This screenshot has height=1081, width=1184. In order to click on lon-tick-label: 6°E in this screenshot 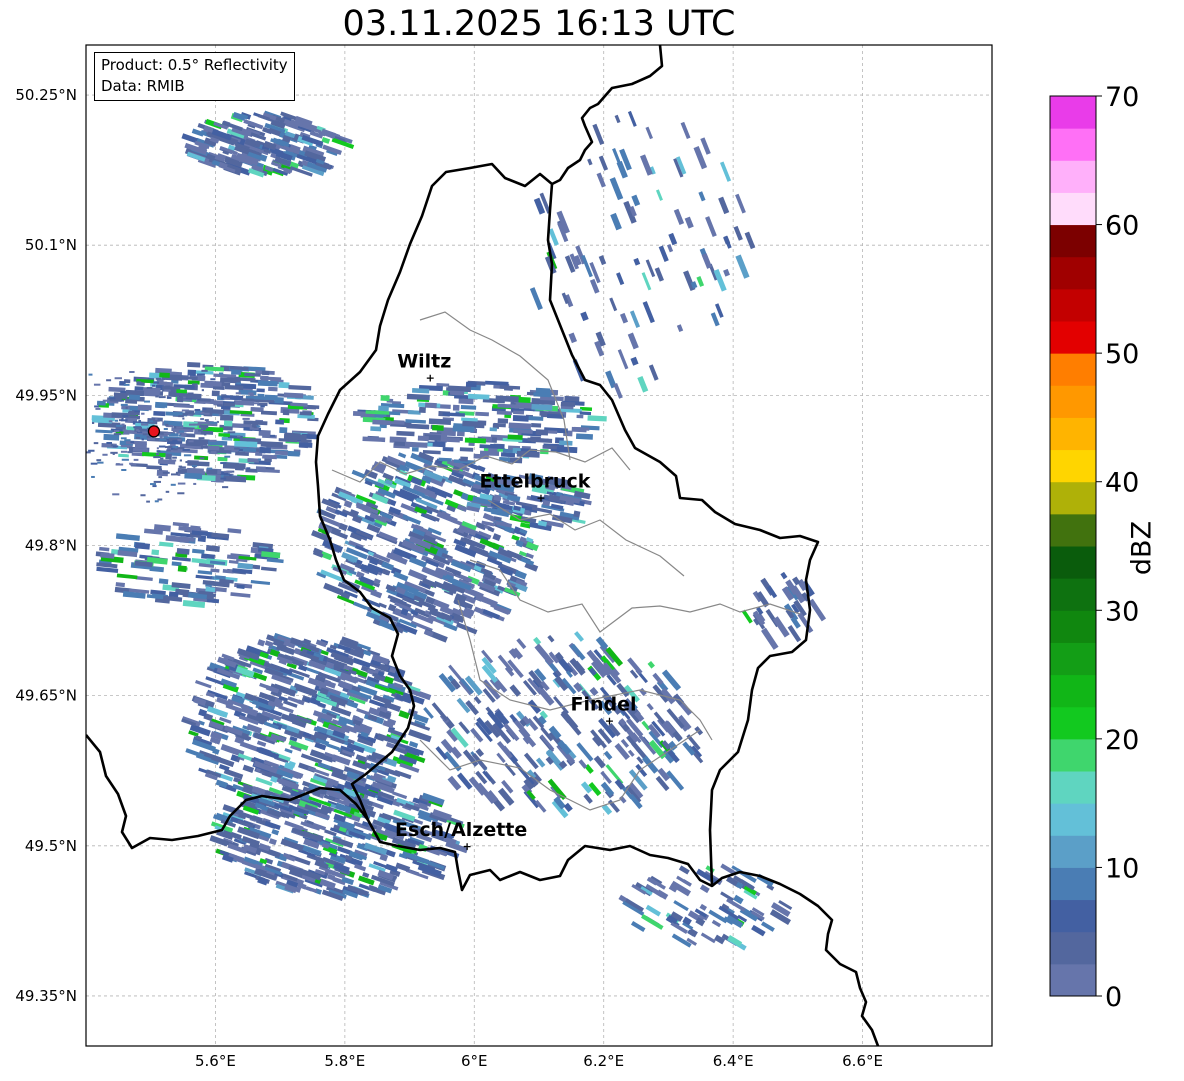, I will do `click(474, 1061)`.